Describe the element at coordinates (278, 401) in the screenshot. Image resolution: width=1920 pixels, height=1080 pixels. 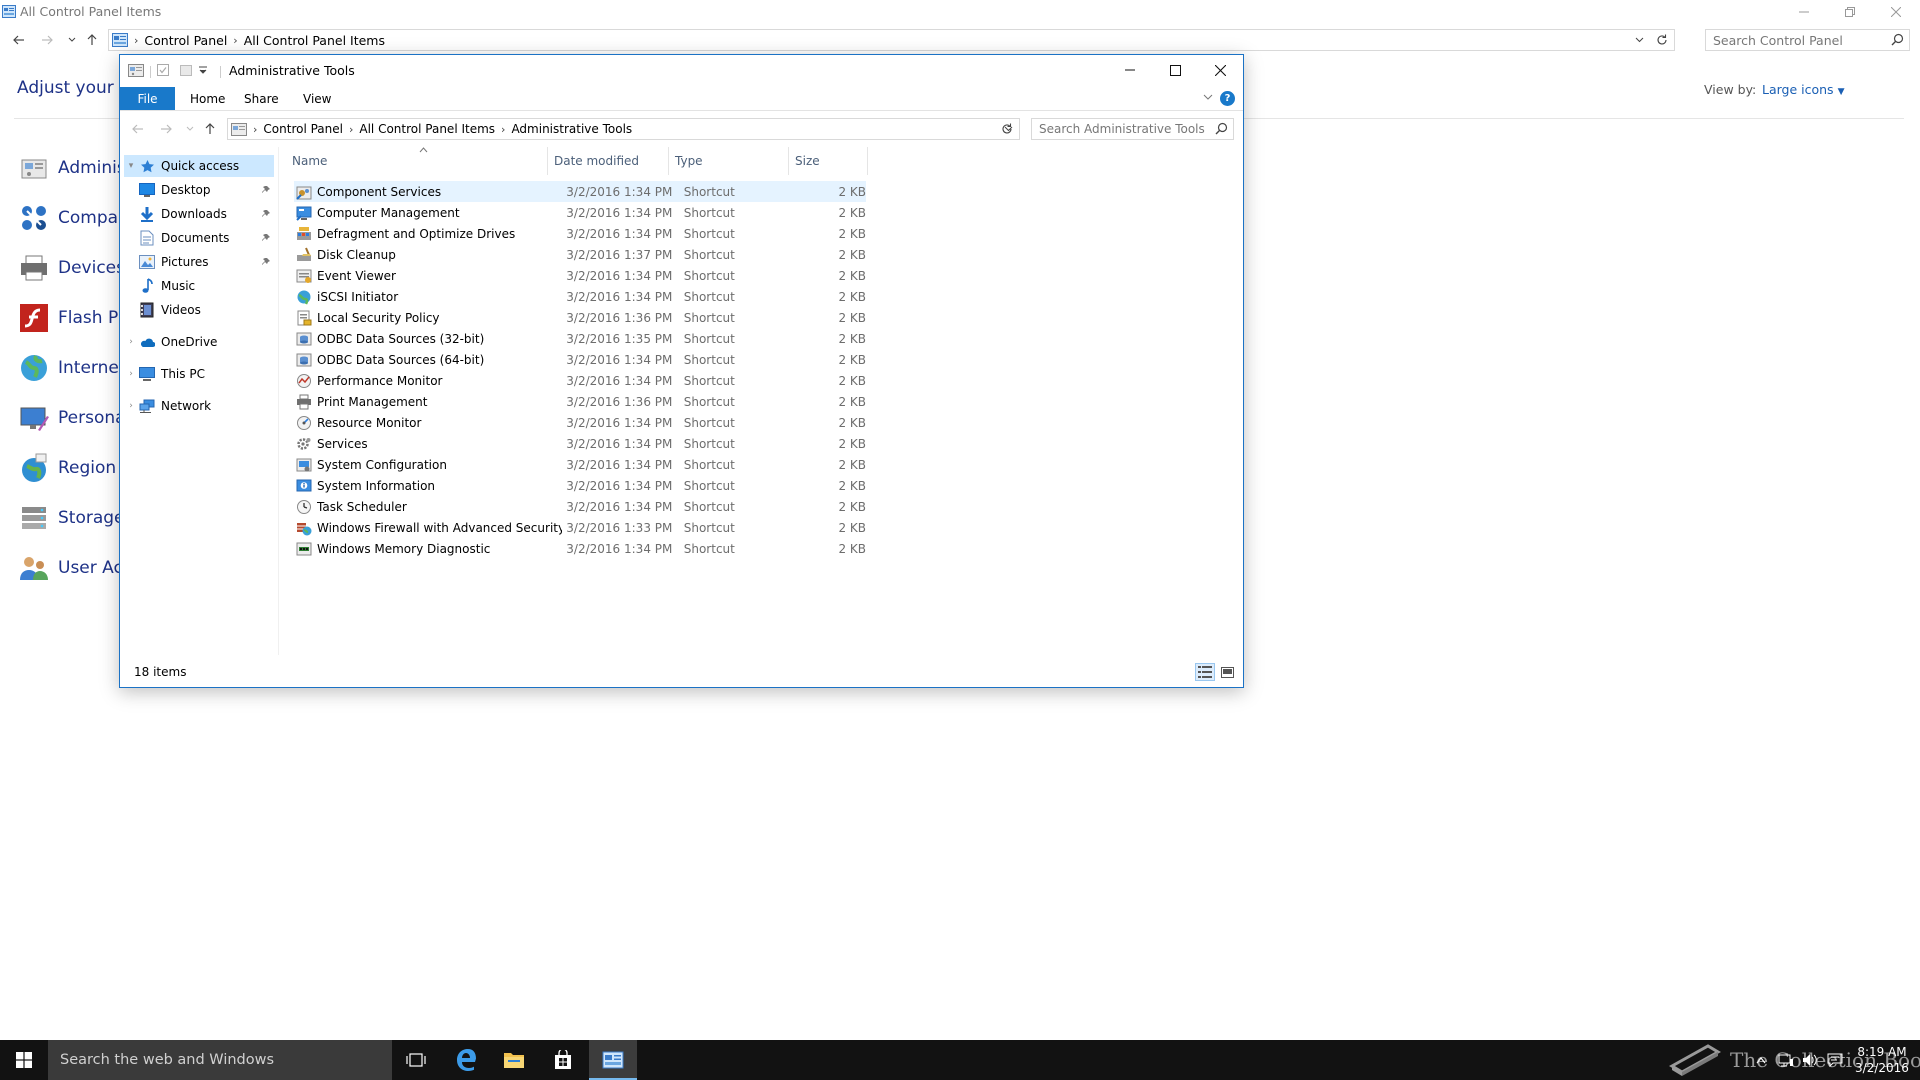
I see `pane-divider` at that location.